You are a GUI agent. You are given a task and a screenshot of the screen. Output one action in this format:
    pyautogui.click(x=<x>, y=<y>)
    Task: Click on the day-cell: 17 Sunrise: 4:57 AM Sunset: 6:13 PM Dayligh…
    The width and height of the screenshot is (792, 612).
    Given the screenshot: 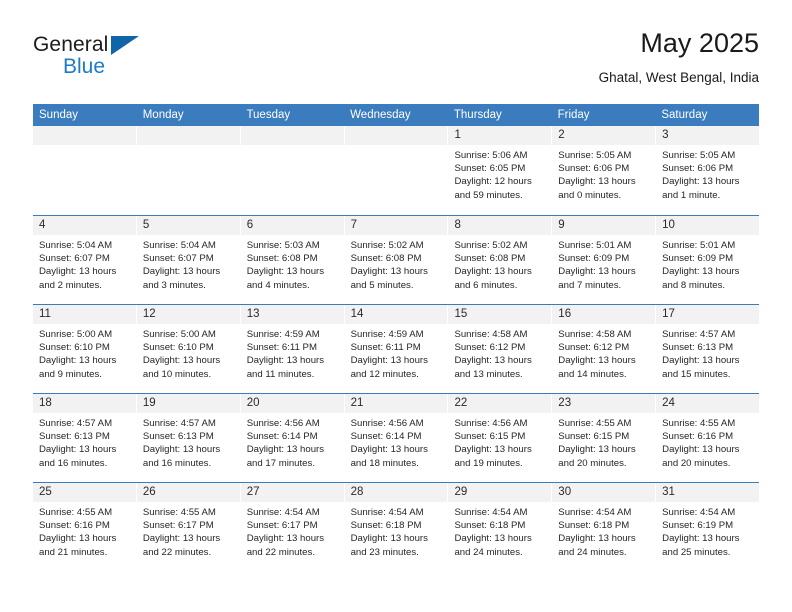 What is the action you would take?
    pyautogui.click(x=708, y=349)
    